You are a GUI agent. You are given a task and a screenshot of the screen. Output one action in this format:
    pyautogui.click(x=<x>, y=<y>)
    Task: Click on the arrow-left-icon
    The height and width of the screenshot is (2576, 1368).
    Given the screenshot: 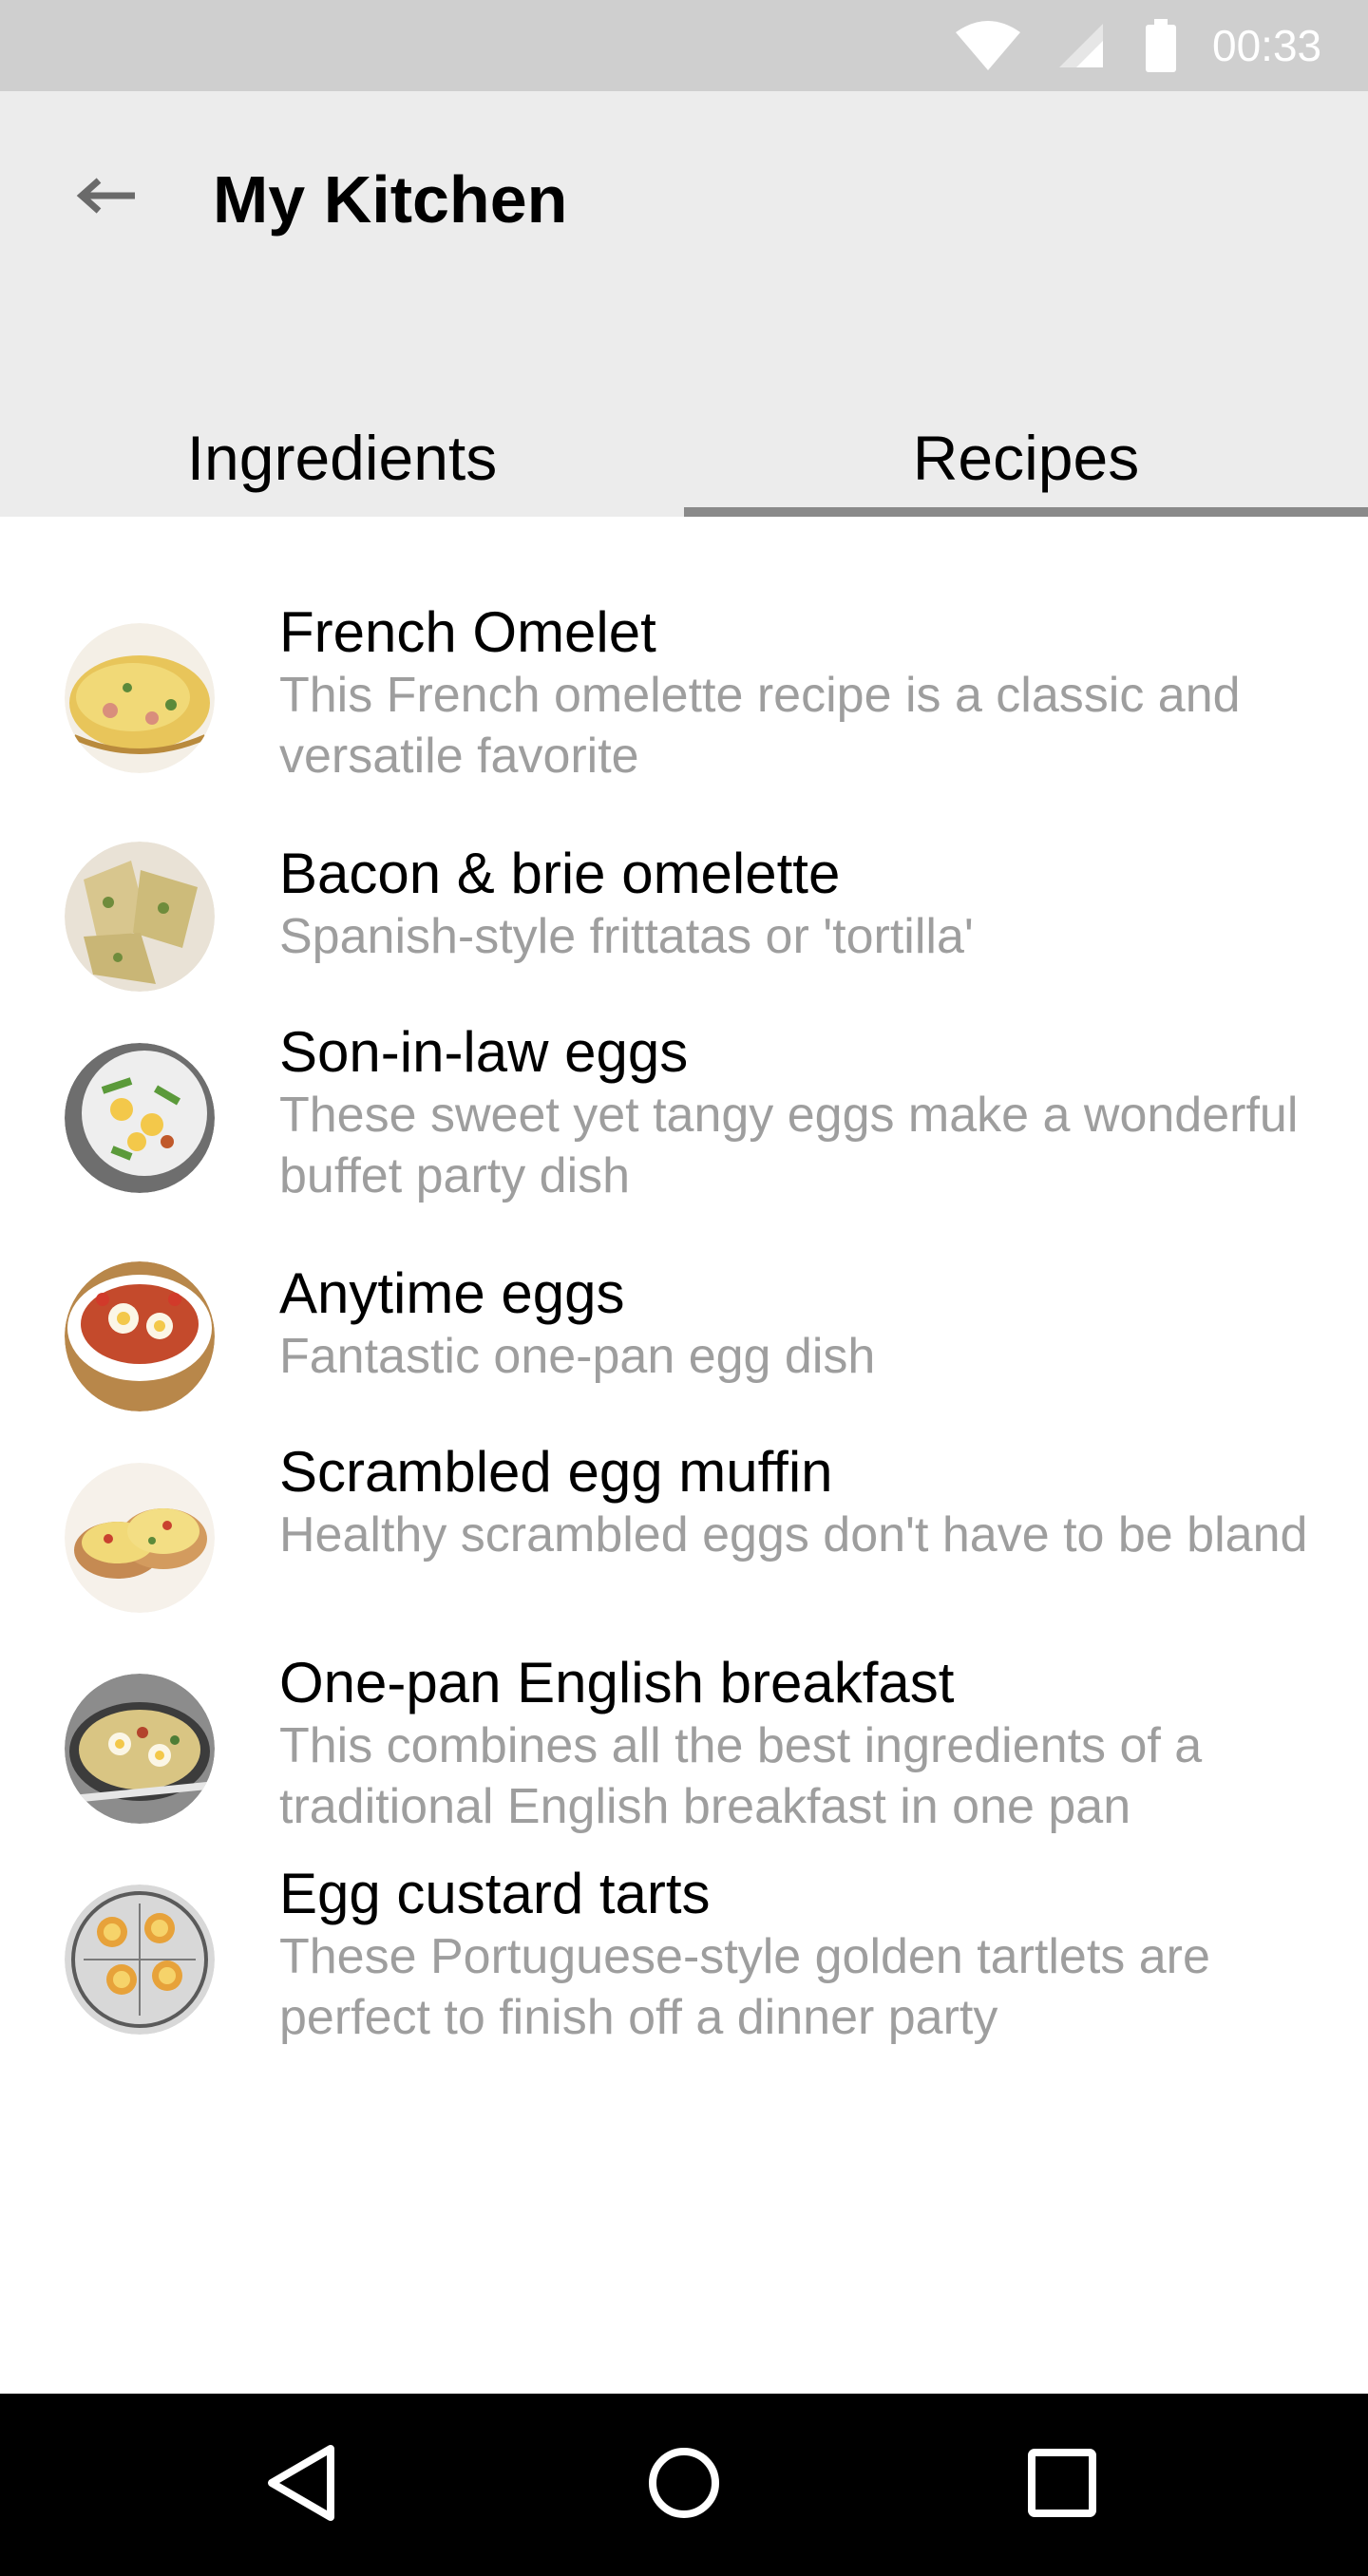 What is the action you would take?
    pyautogui.click(x=106, y=198)
    